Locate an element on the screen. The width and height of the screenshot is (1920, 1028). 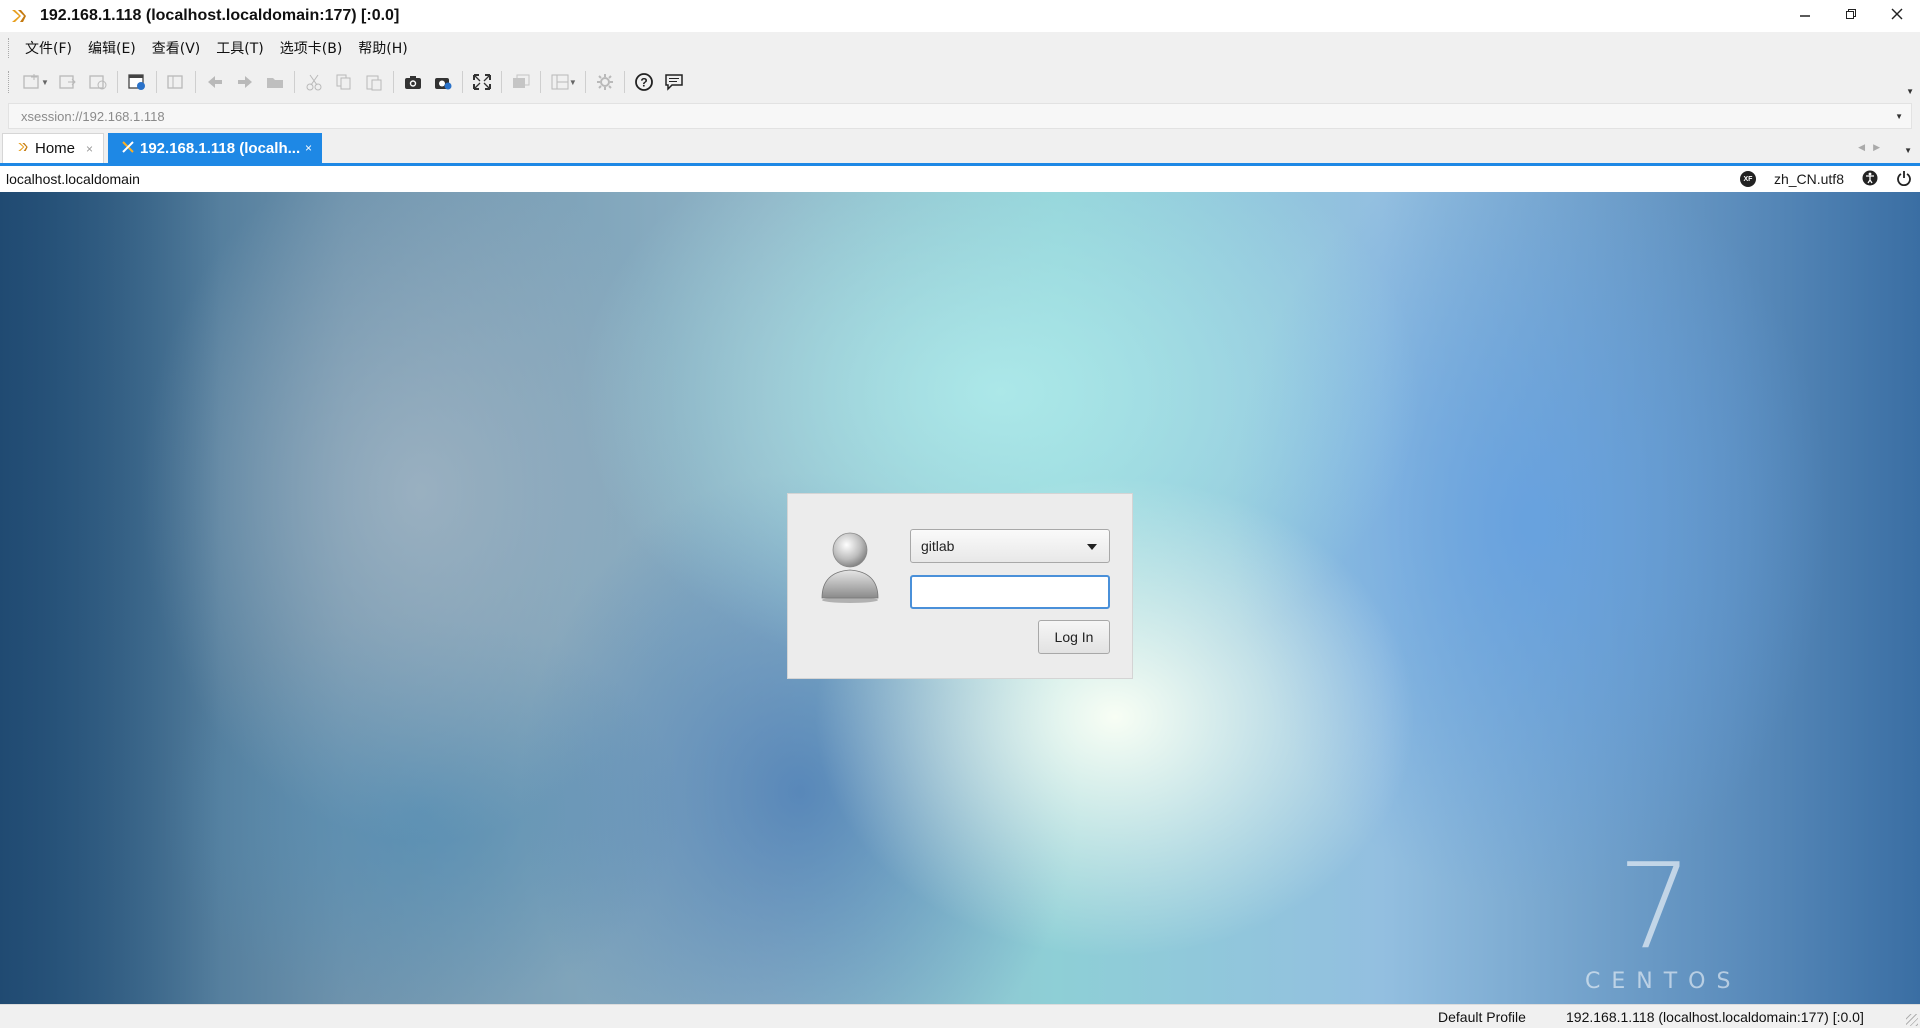
tab-scroll-arrows-icon: ◀▶ is located at coordinates (1873, 147).